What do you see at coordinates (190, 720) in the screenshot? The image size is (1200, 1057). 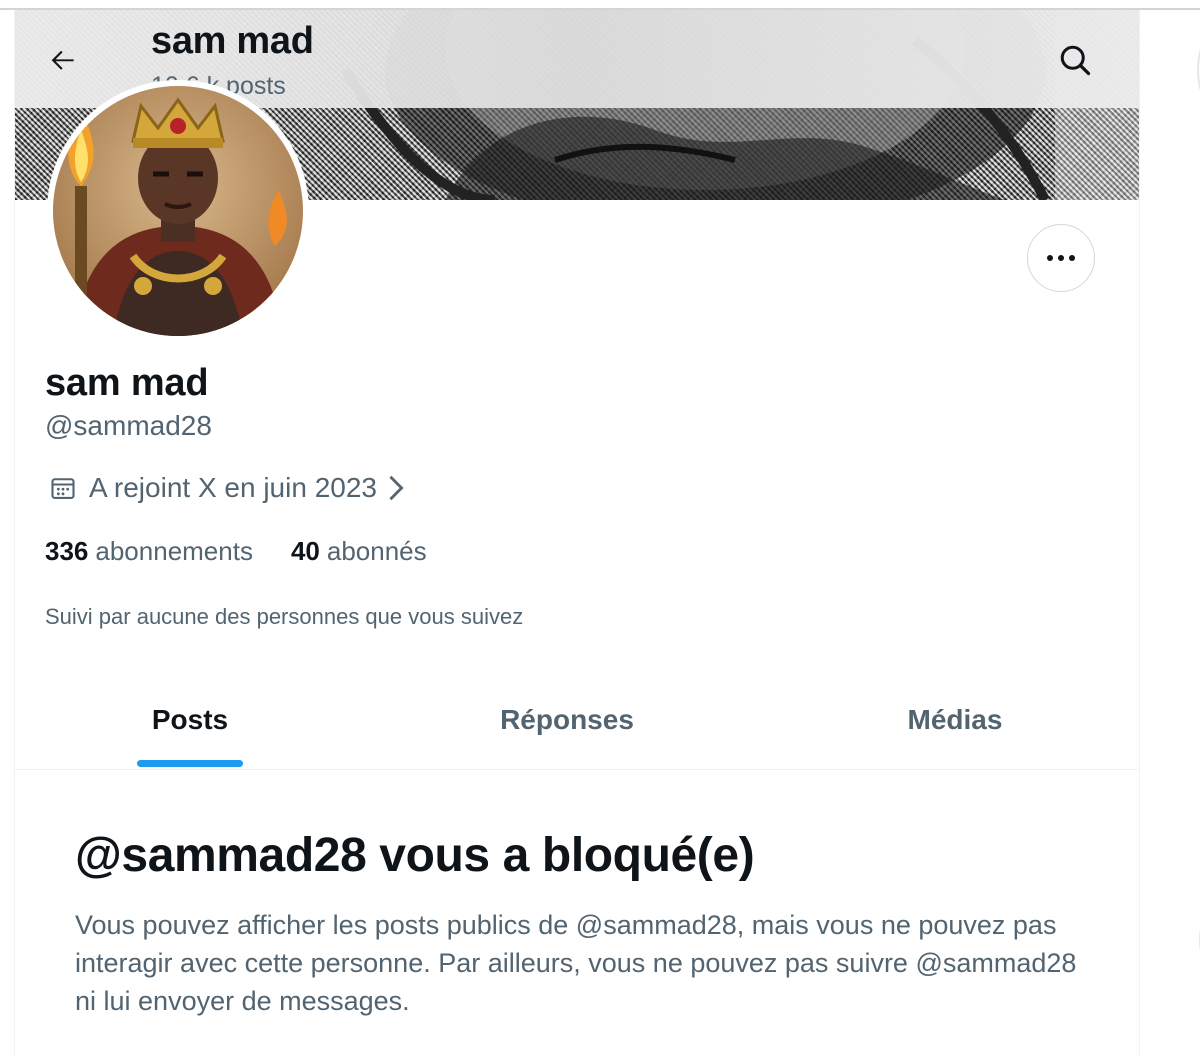 I see `tab-posts: Posts` at bounding box center [190, 720].